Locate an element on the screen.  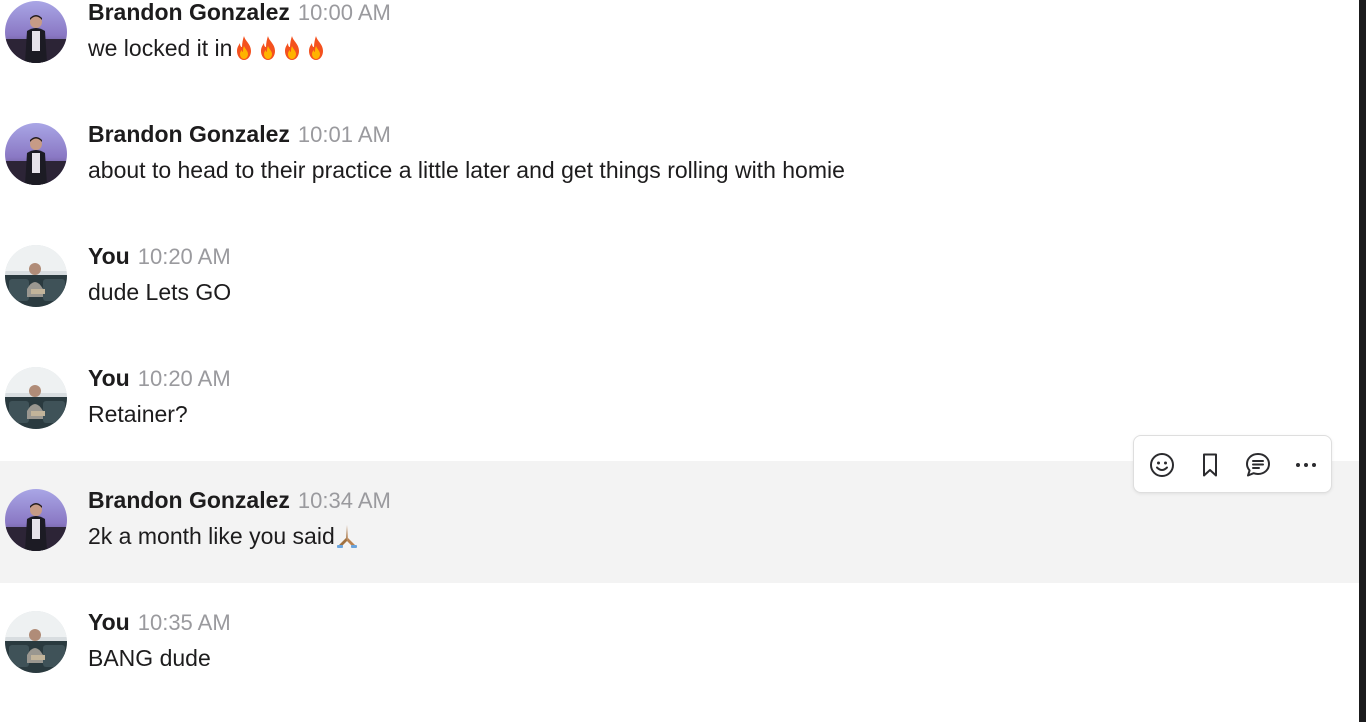
message-text: Retainer? is located at coordinates (138, 414).